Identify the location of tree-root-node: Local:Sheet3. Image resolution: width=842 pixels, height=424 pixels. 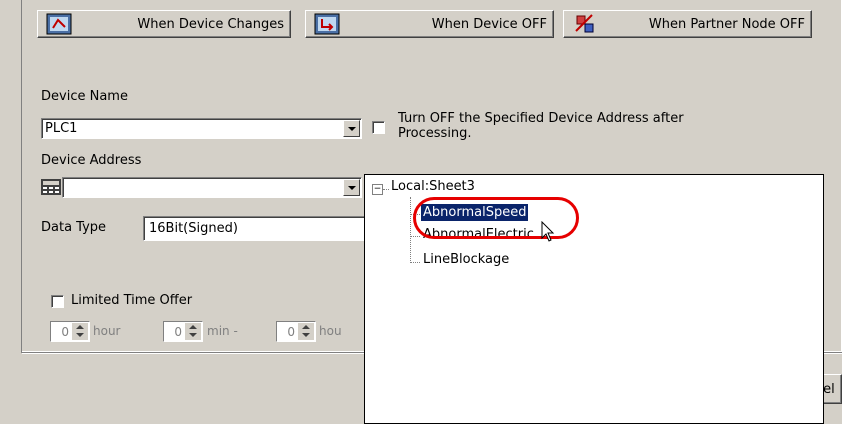
(433, 186).